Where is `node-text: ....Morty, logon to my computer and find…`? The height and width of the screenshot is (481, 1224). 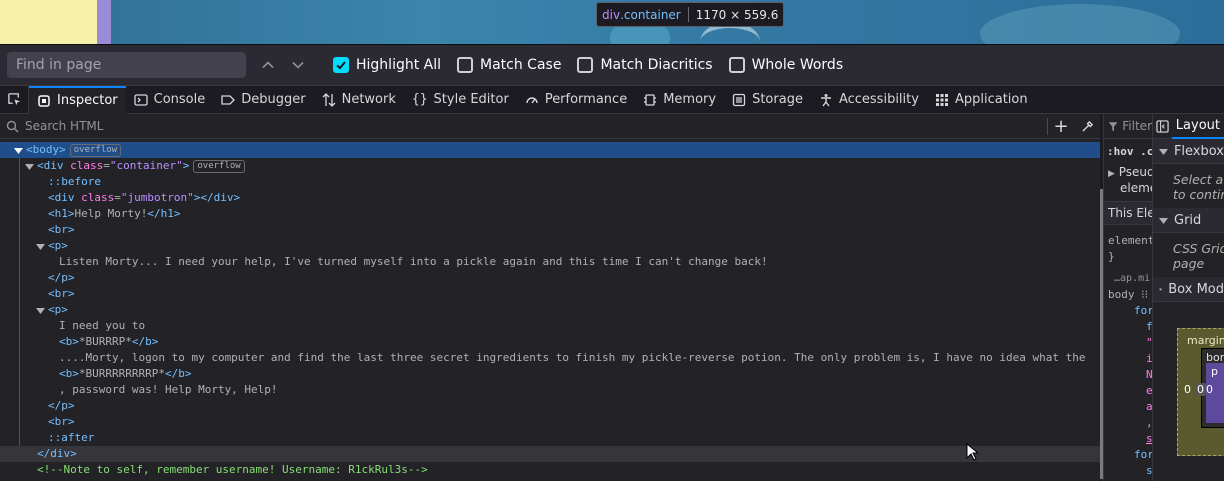
node-text: ....Morty, logon to my computer and find… is located at coordinates (550, 358).